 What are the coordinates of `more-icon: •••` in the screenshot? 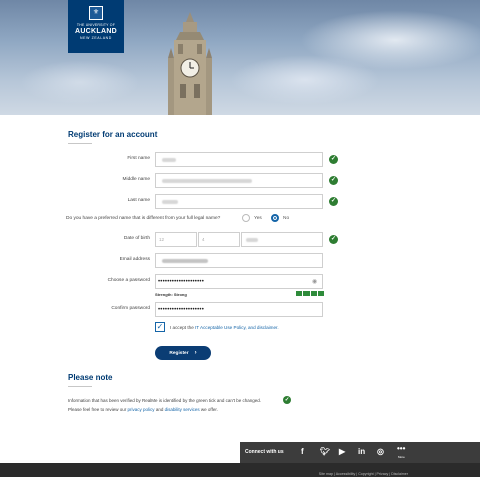 It's located at (401, 448).